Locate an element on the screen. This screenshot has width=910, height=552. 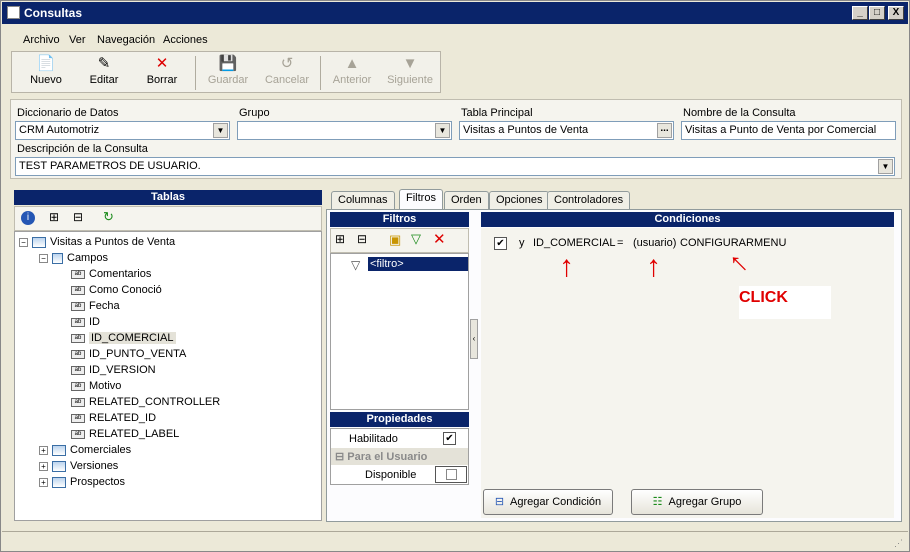
disponible-field is located at coordinates (451, 474).